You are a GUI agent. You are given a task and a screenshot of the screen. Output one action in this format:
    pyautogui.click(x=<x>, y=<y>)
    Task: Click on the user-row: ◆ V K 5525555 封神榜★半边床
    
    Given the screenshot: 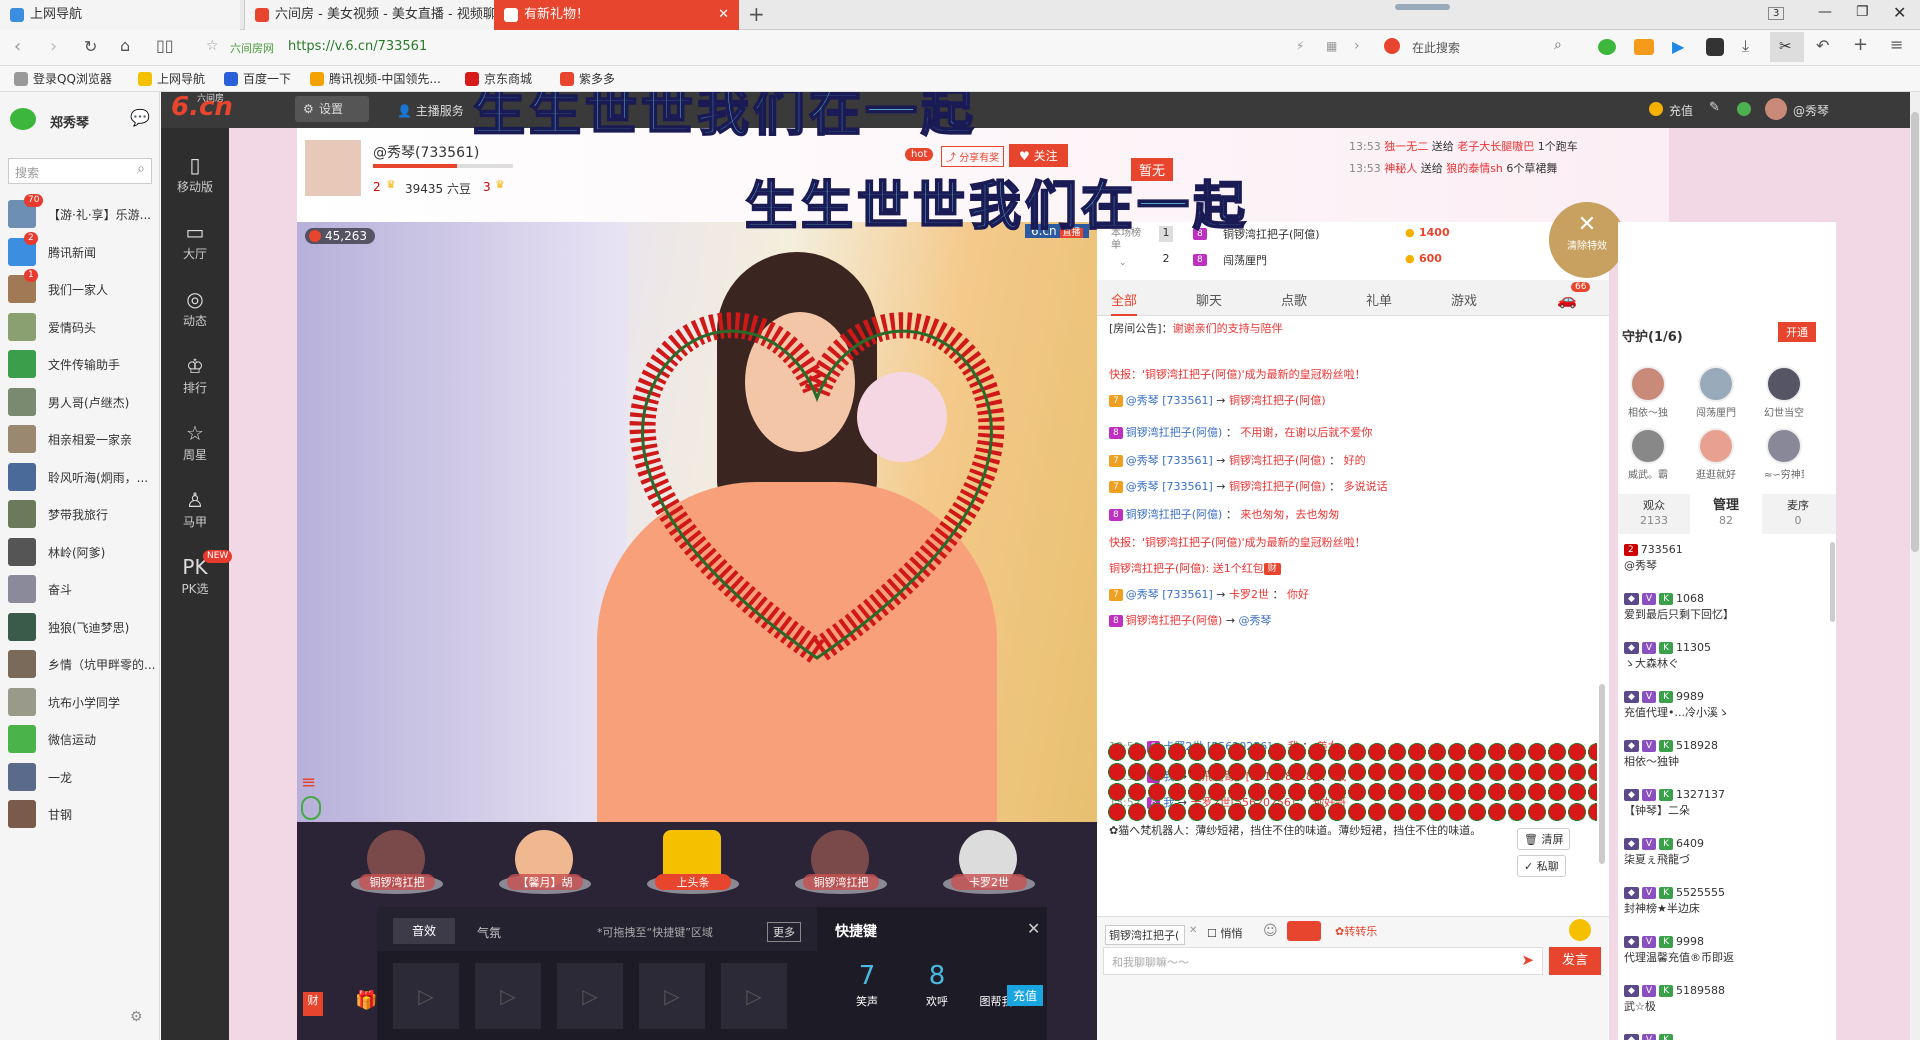 What is the action you would take?
    pyautogui.click(x=1724, y=901)
    